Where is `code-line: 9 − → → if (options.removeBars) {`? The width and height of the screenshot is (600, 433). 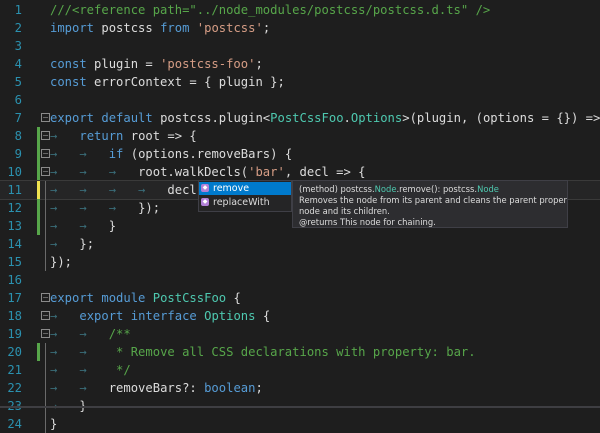
code-line: 9 − → → if (options.removeBars) { is located at coordinates (300, 154).